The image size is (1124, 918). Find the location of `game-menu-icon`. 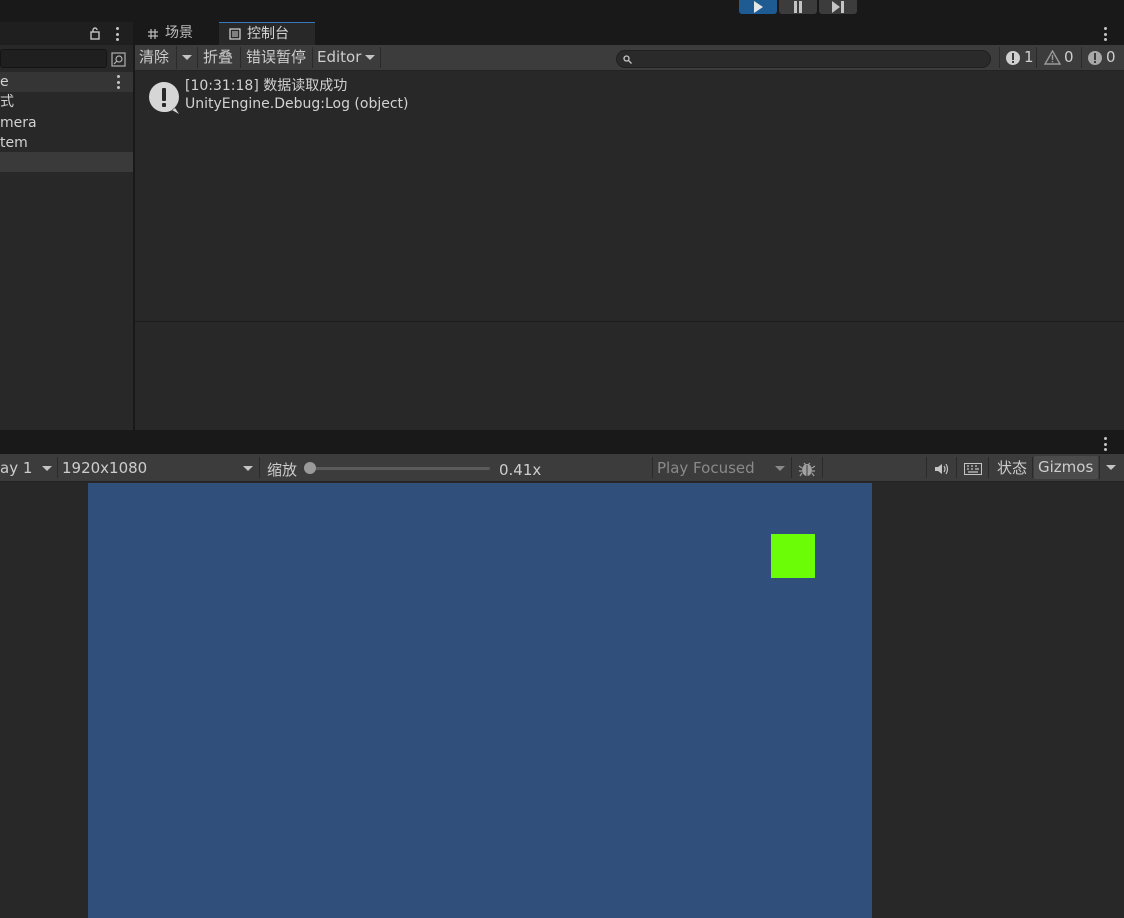

game-menu-icon is located at coordinates (1105, 444).